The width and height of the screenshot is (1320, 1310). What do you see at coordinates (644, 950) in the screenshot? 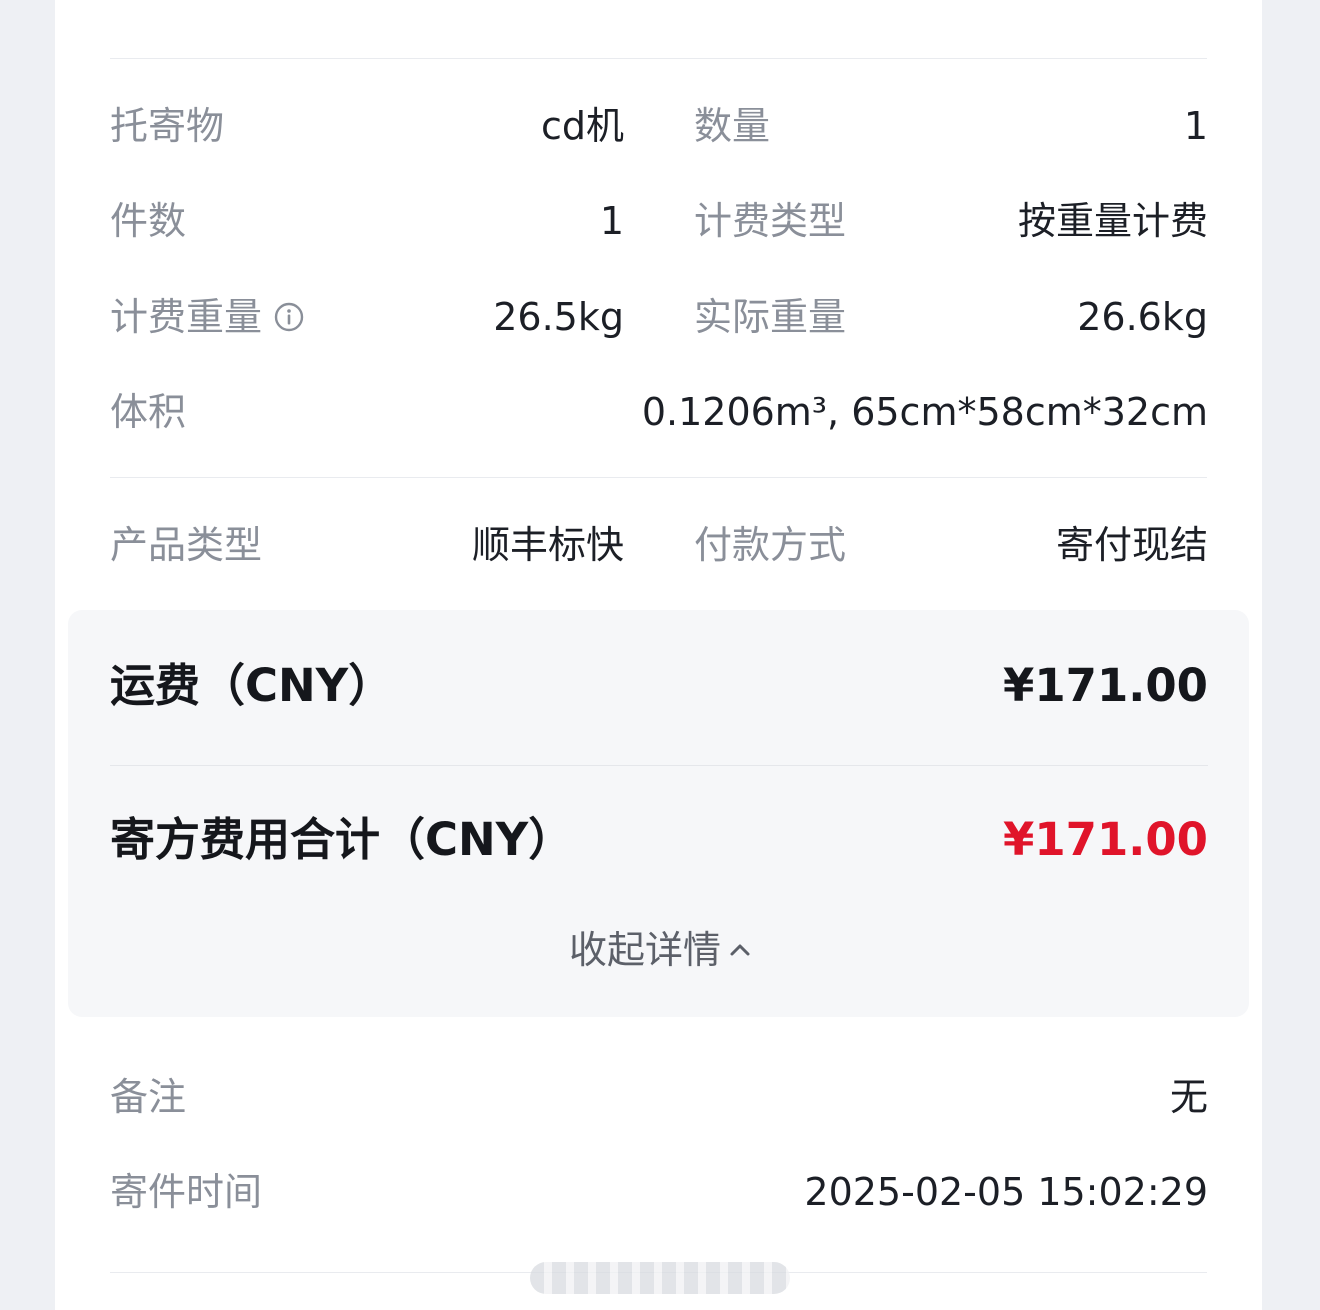
I see `collapse-details-label: 收起详情` at bounding box center [644, 950].